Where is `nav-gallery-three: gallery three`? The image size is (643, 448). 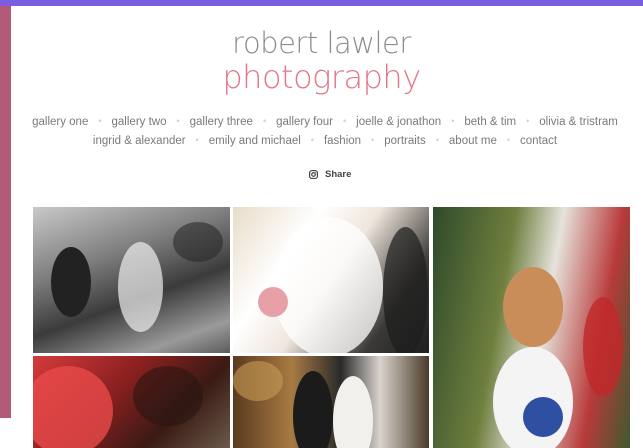
nav-gallery-three: gallery three is located at coordinates (221, 122).